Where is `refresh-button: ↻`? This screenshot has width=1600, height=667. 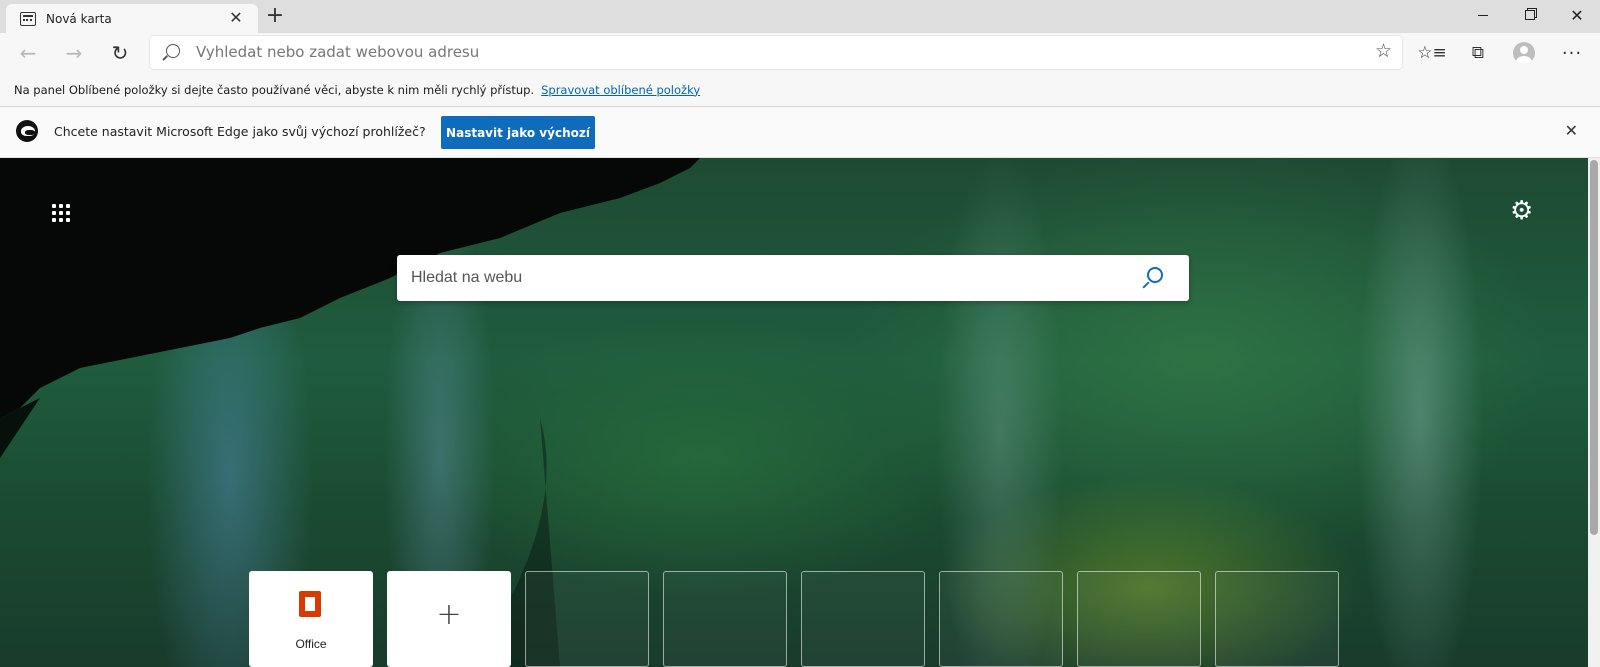
refresh-button: ↻ is located at coordinates (120, 53).